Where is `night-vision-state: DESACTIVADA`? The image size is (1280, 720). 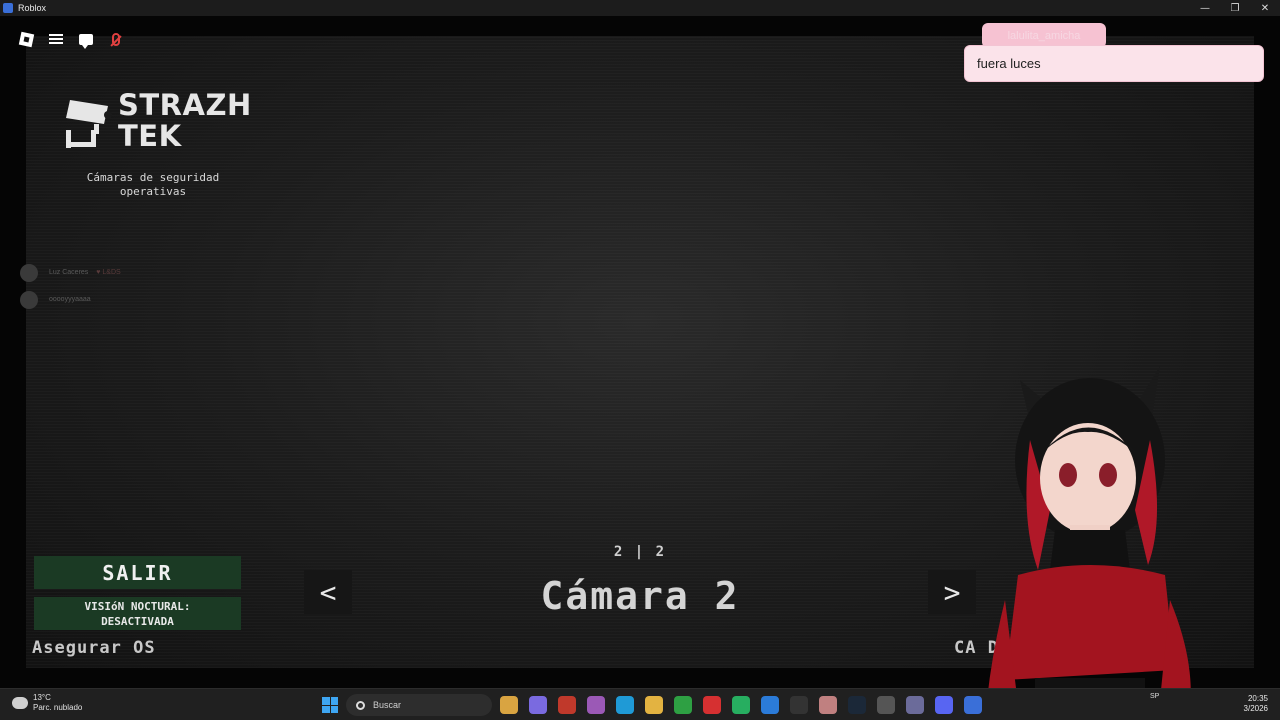 night-vision-state: DESACTIVADA is located at coordinates (137, 621).